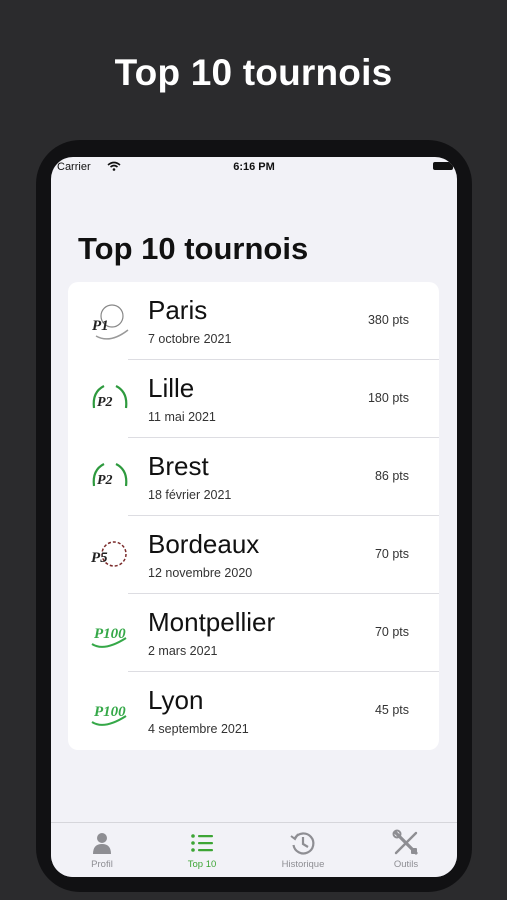 Image resolution: width=507 pixels, height=900 pixels. What do you see at coordinates (190, 339) in the screenshot?
I see `tournament-date: 7 octobre 2021` at bounding box center [190, 339].